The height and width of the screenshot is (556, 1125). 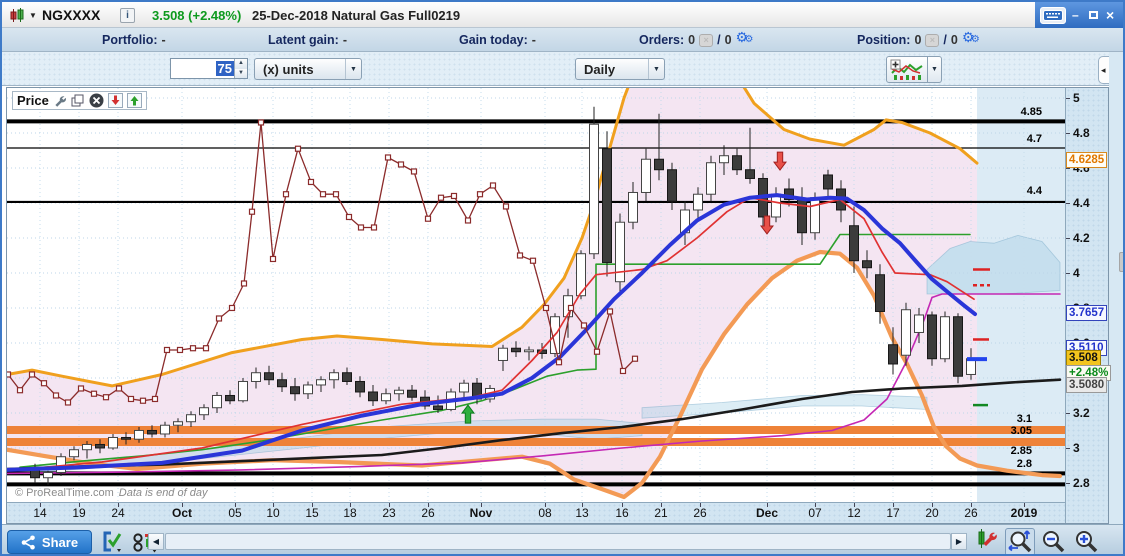 I want to click on collapse-arrow-icon: ◂, so click(x=1103, y=69).